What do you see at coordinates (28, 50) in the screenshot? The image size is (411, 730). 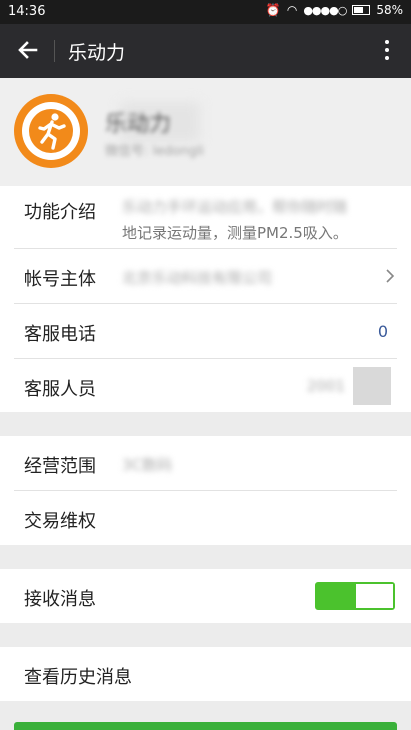 I see `back-arrow-icon` at bounding box center [28, 50].